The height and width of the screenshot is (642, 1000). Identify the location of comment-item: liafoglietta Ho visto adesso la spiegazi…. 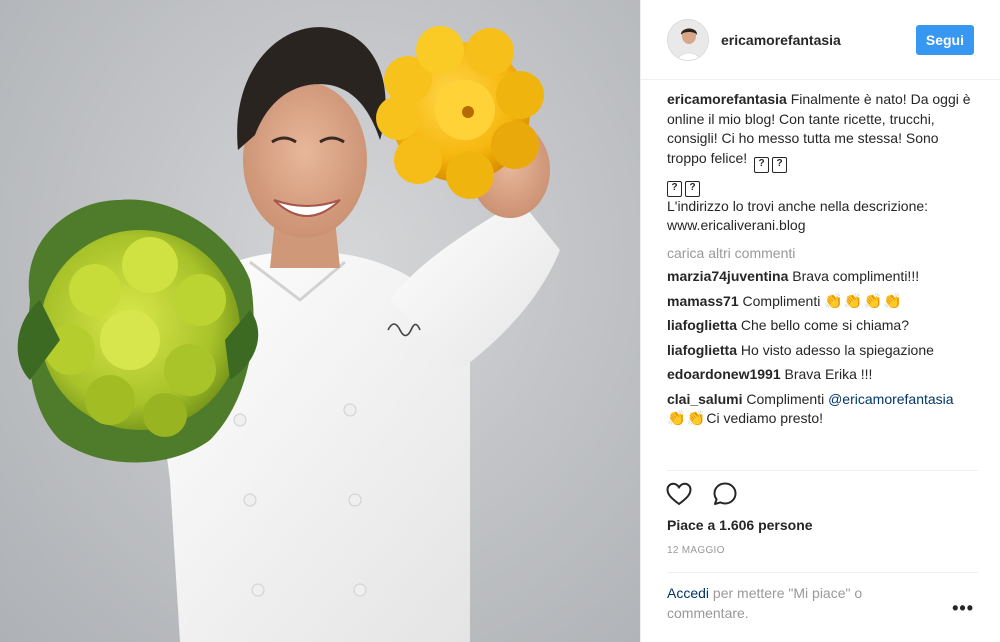
(822, 351).